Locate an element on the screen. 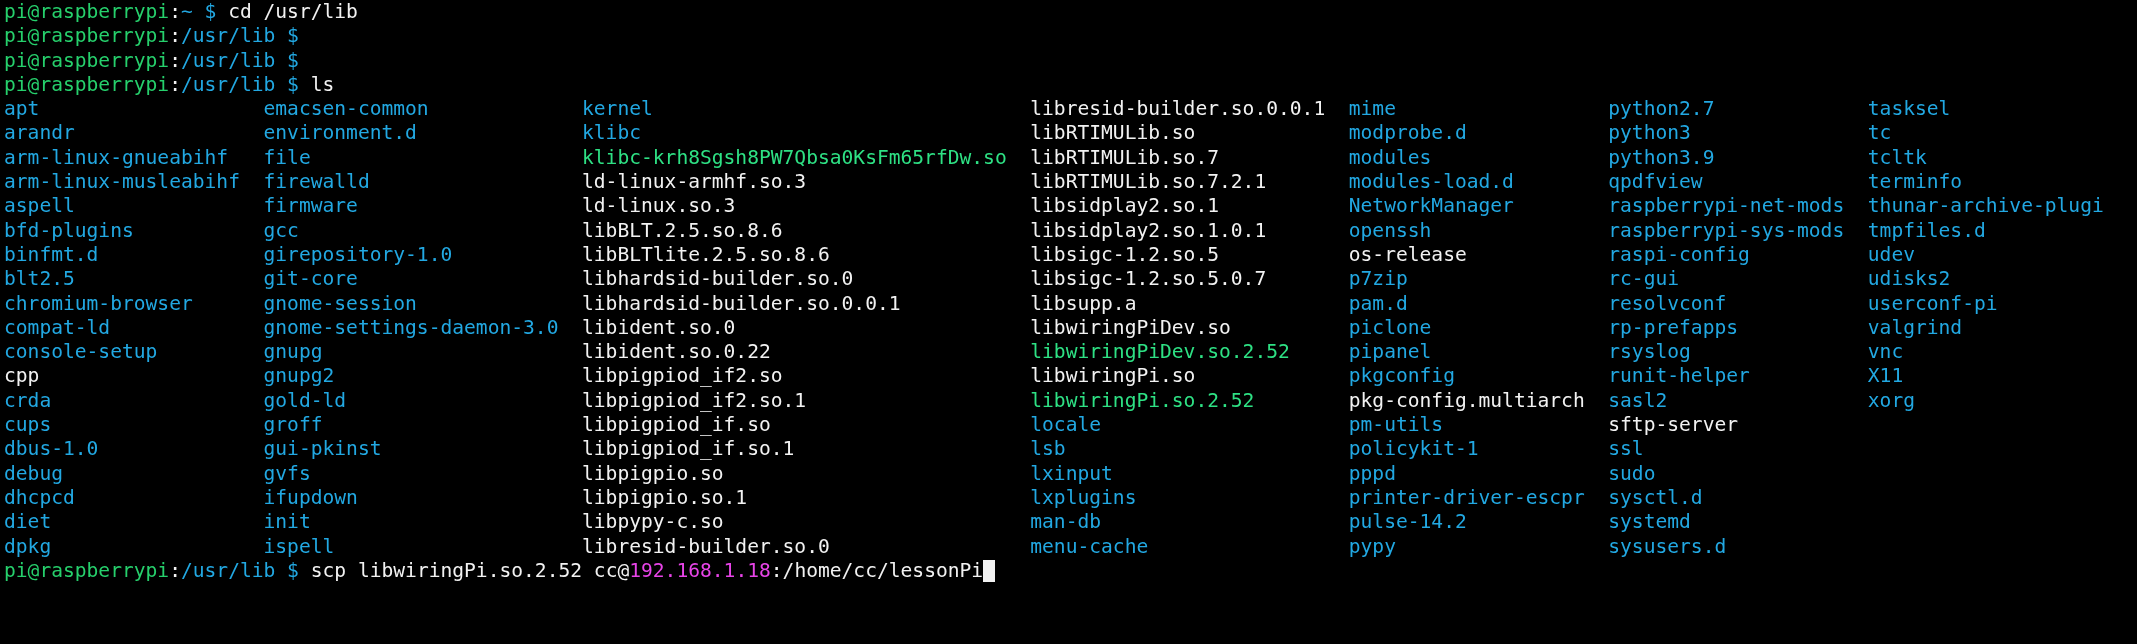 The image size is (2137, 644). listing-entry: apt is located at coordinates (22, 109).